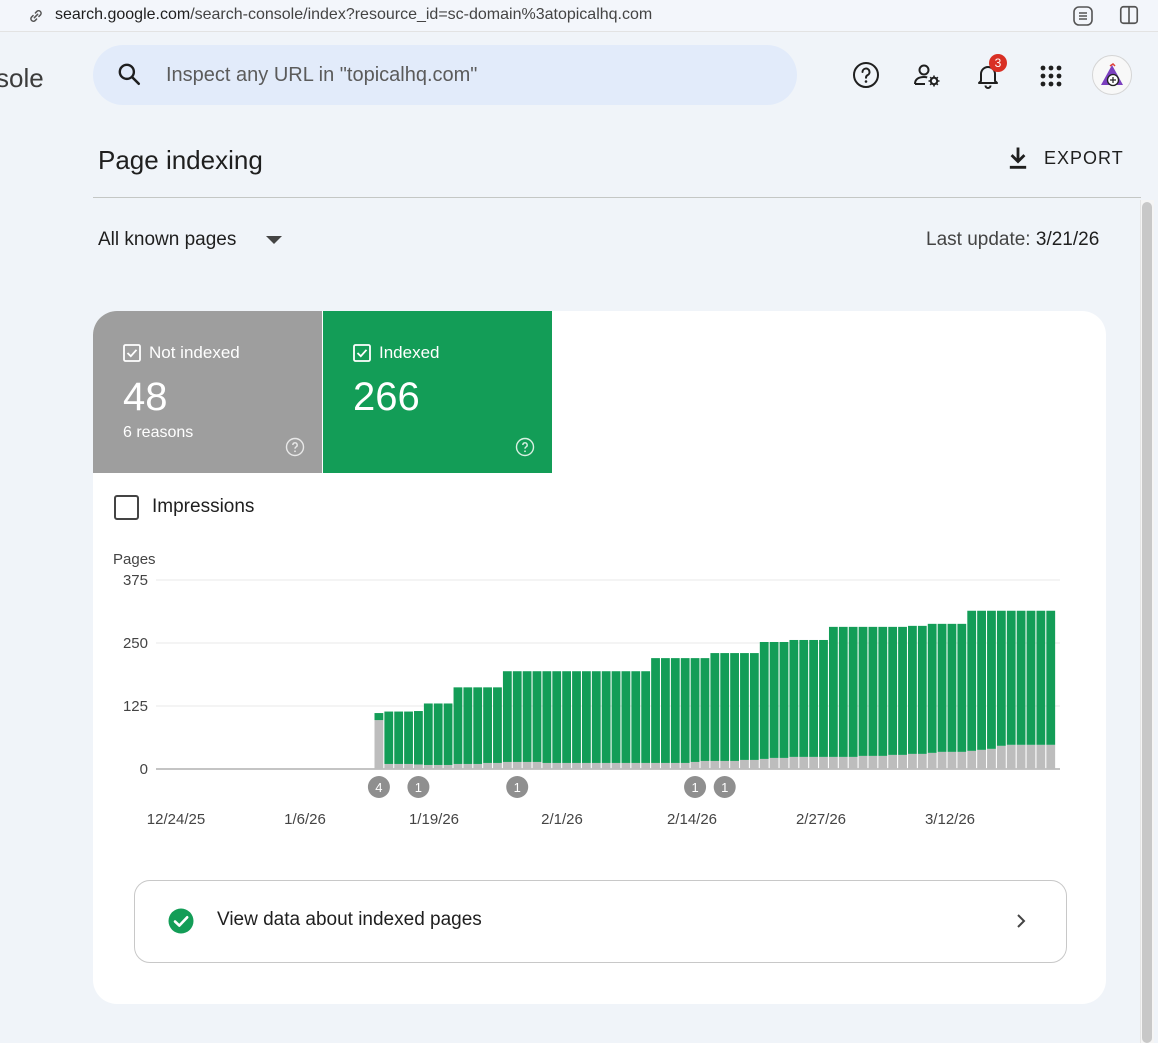 This screenshot has height=1043, width=1158. Describe the element at coordinates (1051, 76) in the screenshot. I see `apps-grid-icon` at that location.